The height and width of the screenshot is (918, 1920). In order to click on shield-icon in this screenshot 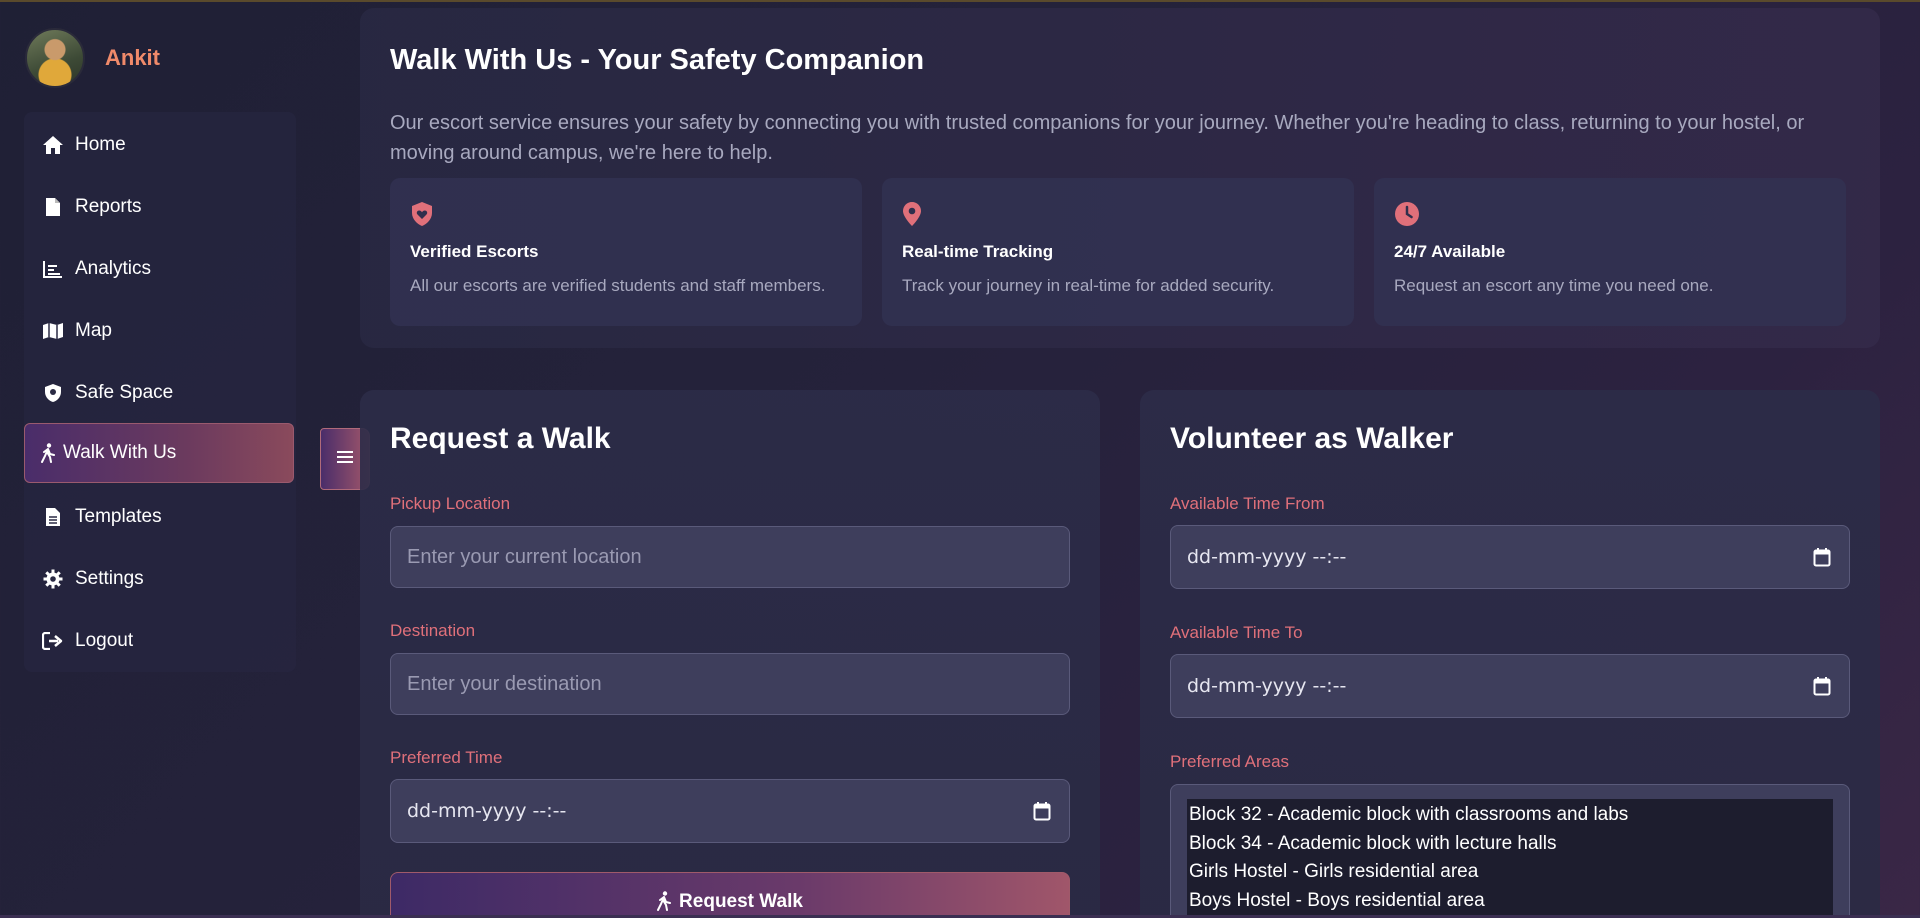, I will do `click(53, 393)`.